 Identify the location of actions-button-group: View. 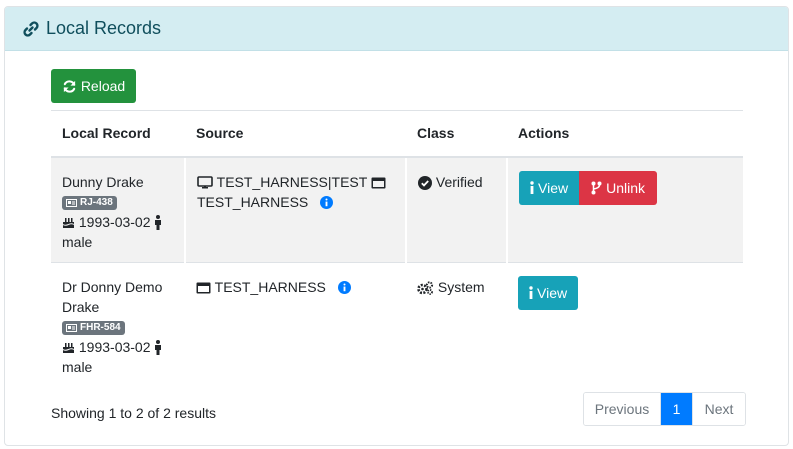
(548, 292).